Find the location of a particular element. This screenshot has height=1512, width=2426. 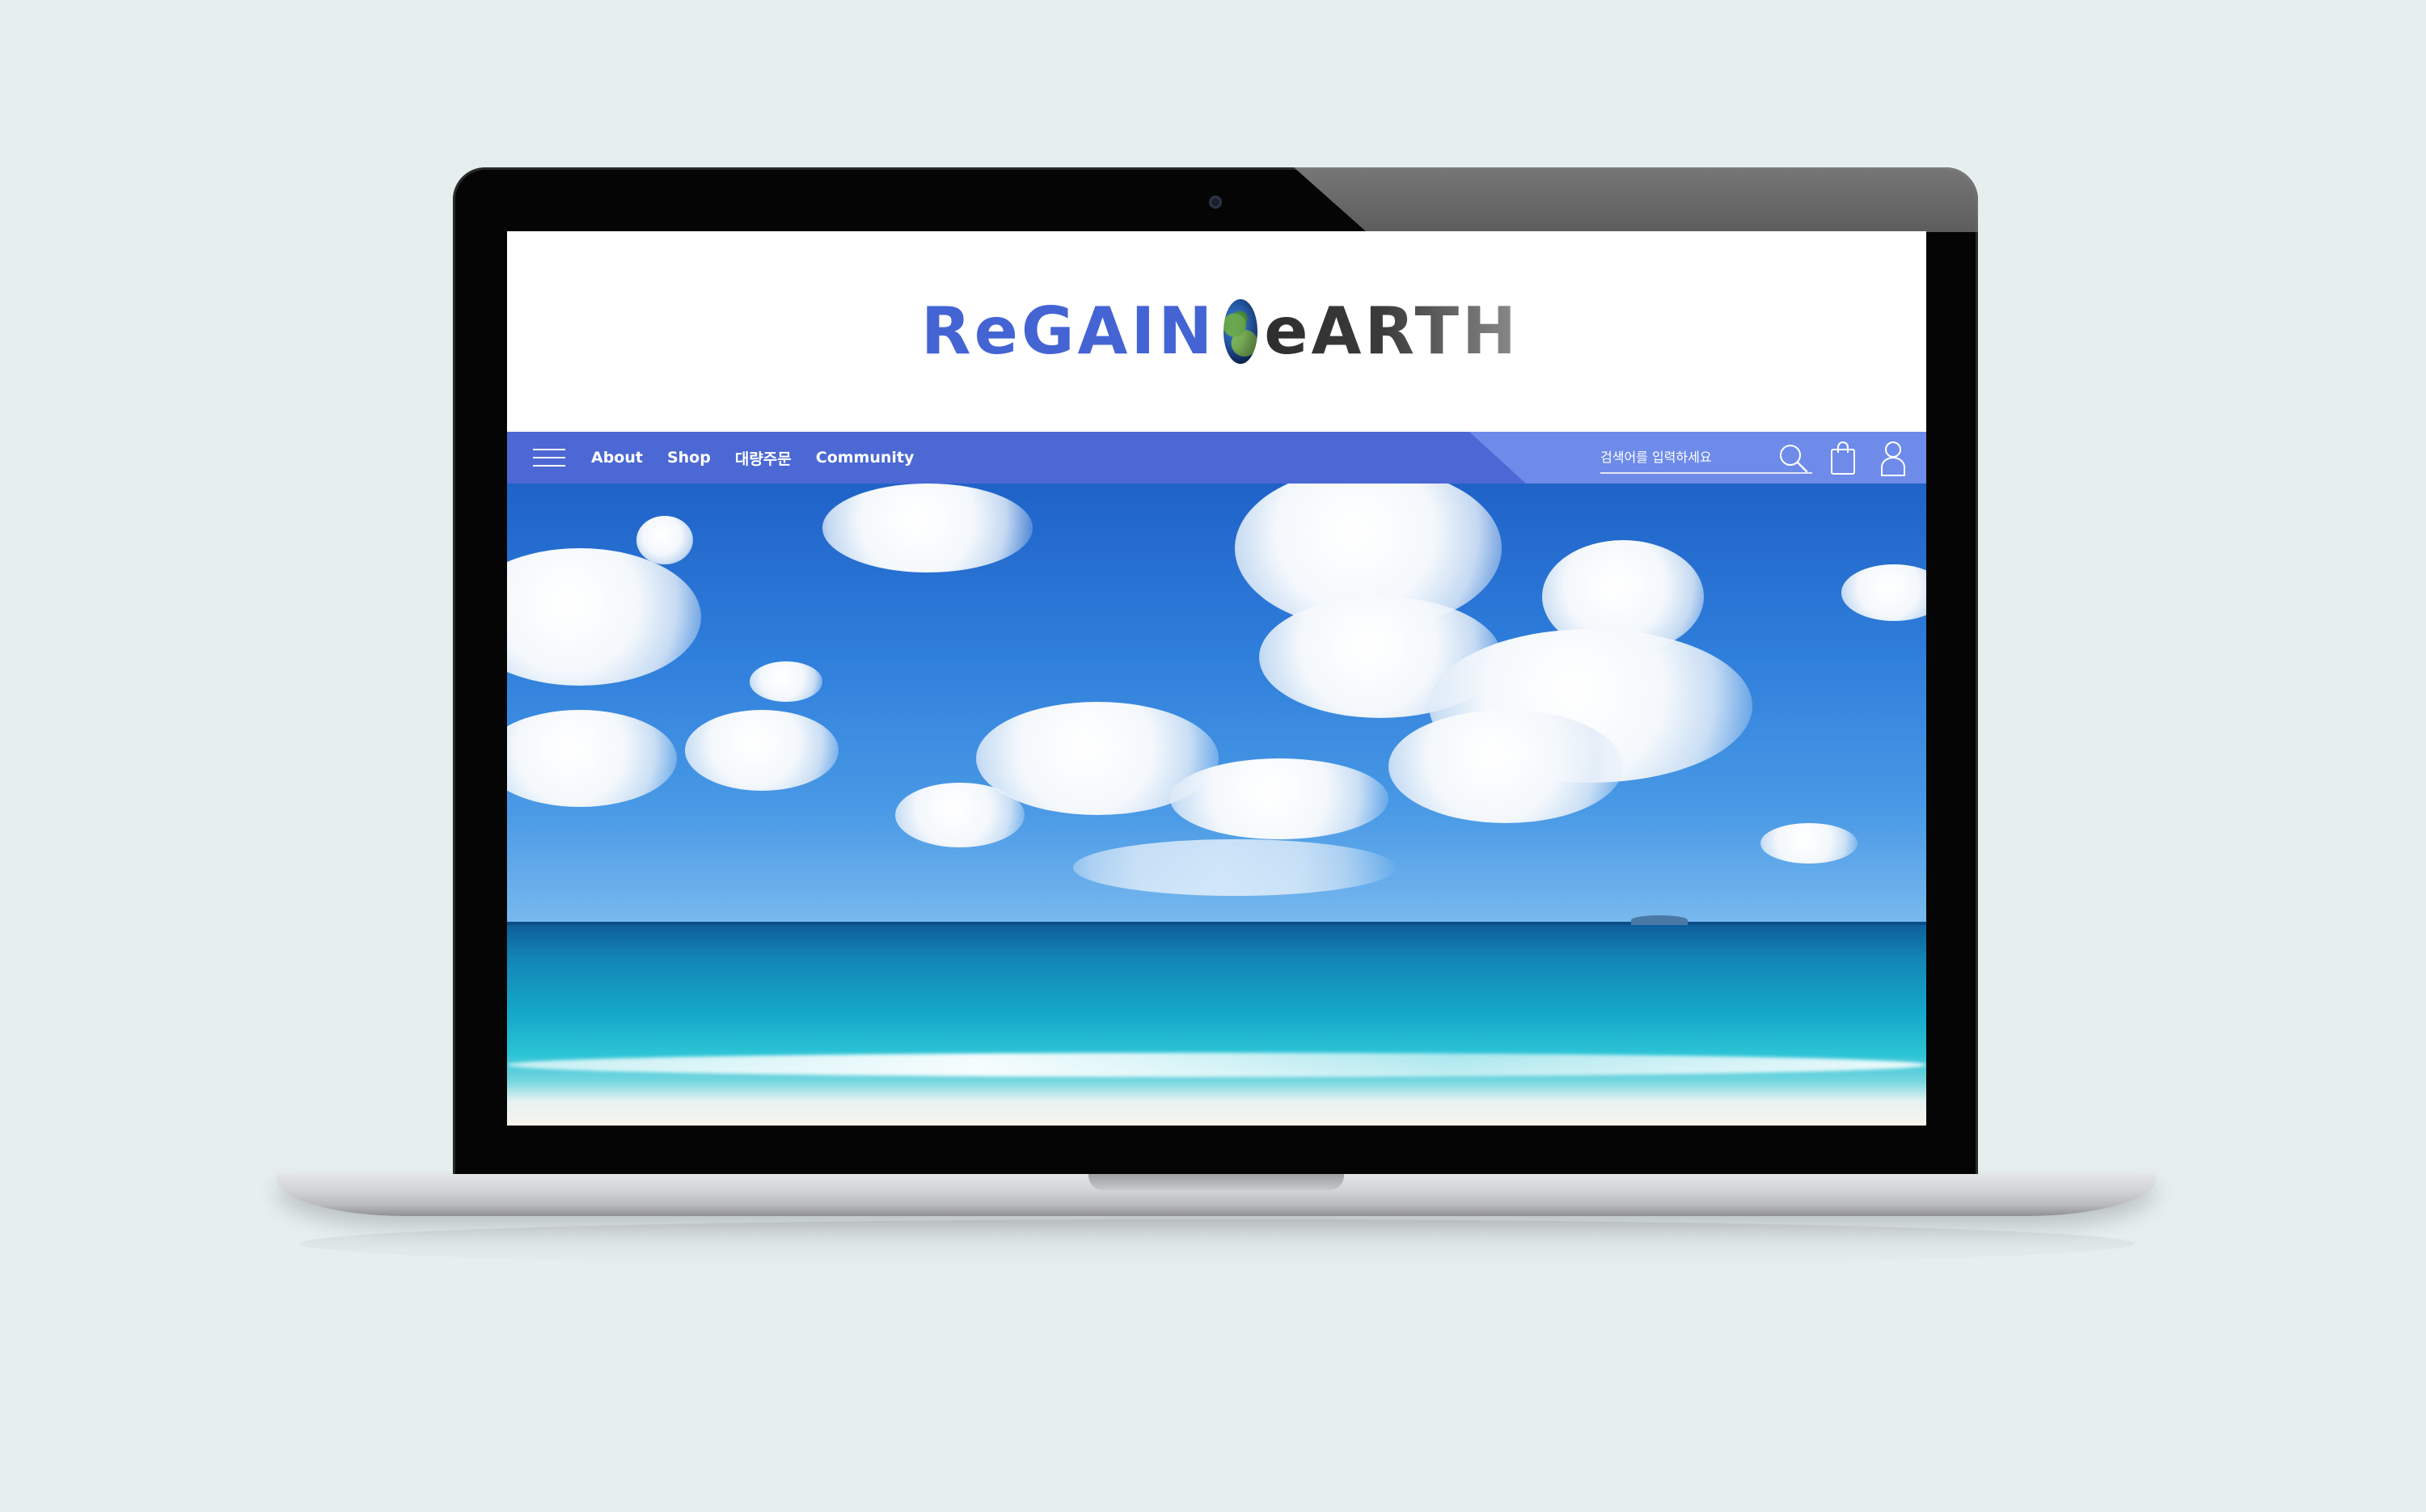

nav-item-bulk-order: 대량주문 is located at coordinates (763, 458).